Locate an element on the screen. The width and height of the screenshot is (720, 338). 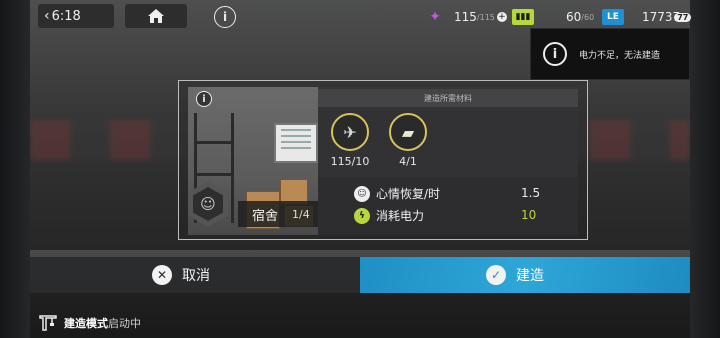
drone-material-icon: ✈ is located at coordinates (350, 132).